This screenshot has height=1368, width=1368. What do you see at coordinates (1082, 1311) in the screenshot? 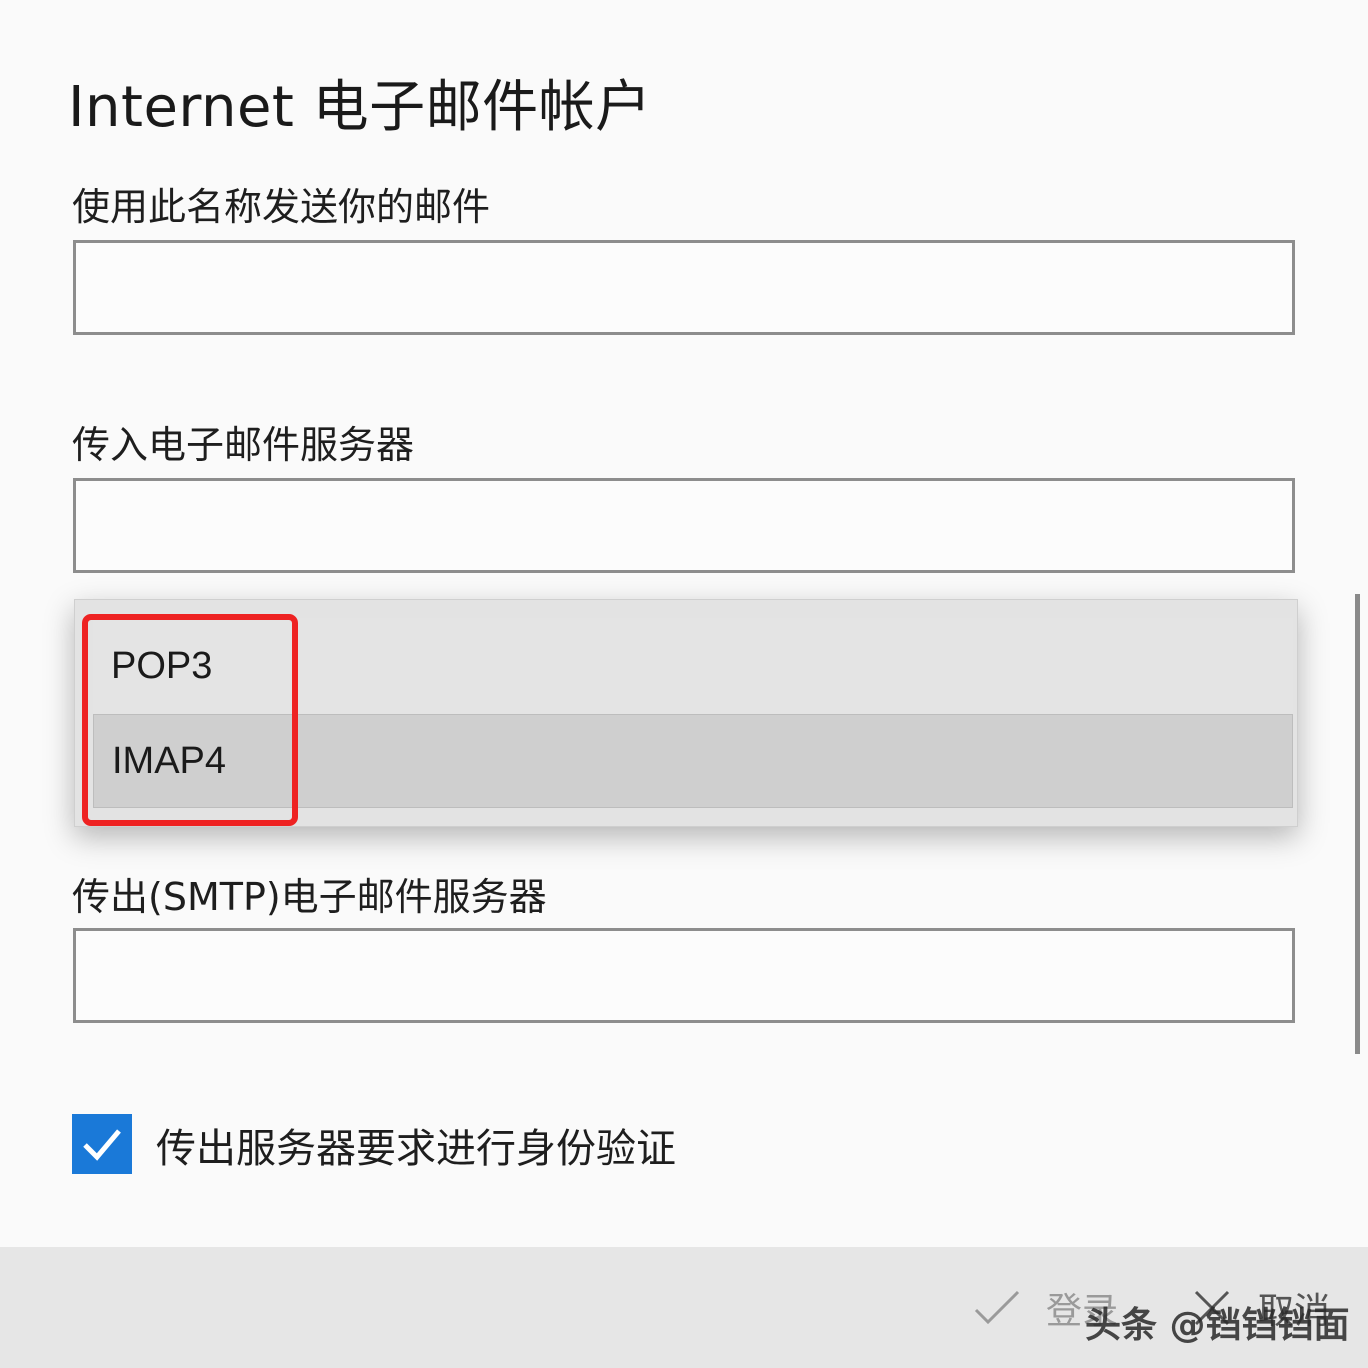
I see `login-label: 登录` at bounding box center [1082, 1311].